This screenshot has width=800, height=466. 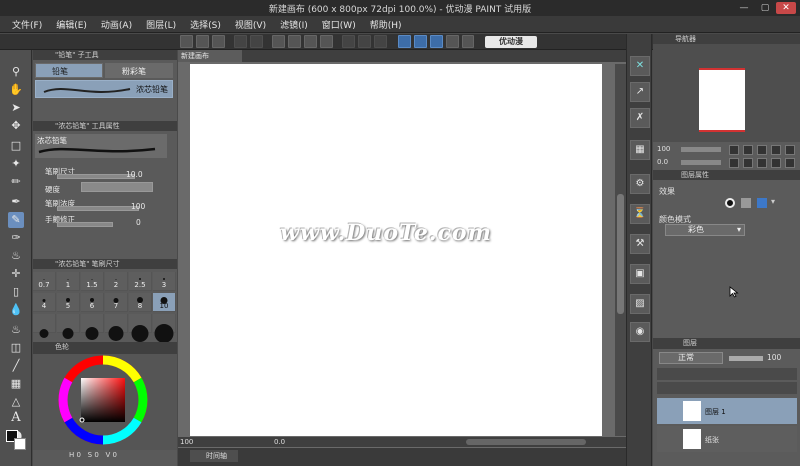 I want to click on menu-animation: 动画(A), so click(x=116, y=24).